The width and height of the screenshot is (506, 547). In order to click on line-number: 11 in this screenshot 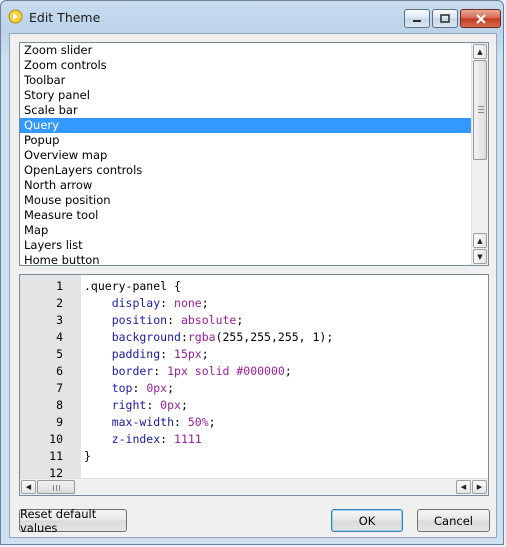, I will do `click(56, 456)`.